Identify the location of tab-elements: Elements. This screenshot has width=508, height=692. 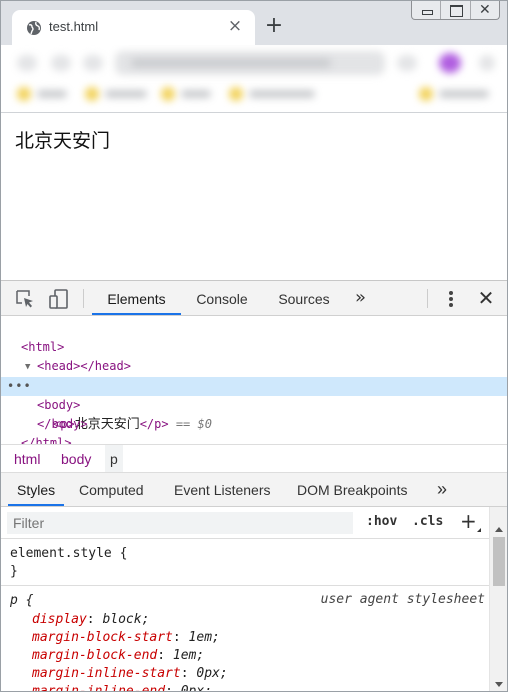
(136, 298).